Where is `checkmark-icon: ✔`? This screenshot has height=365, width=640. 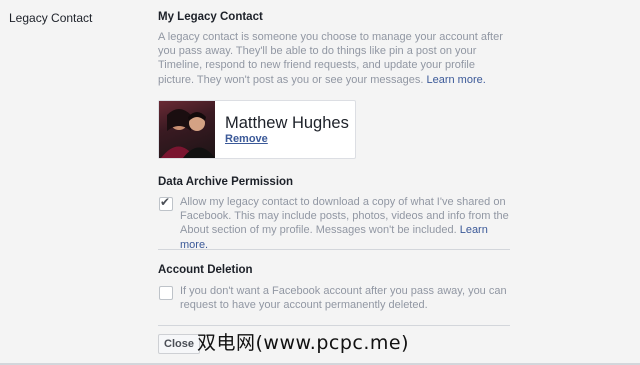
checkmark-icon: ✔ is located at coordinates (165, 202).